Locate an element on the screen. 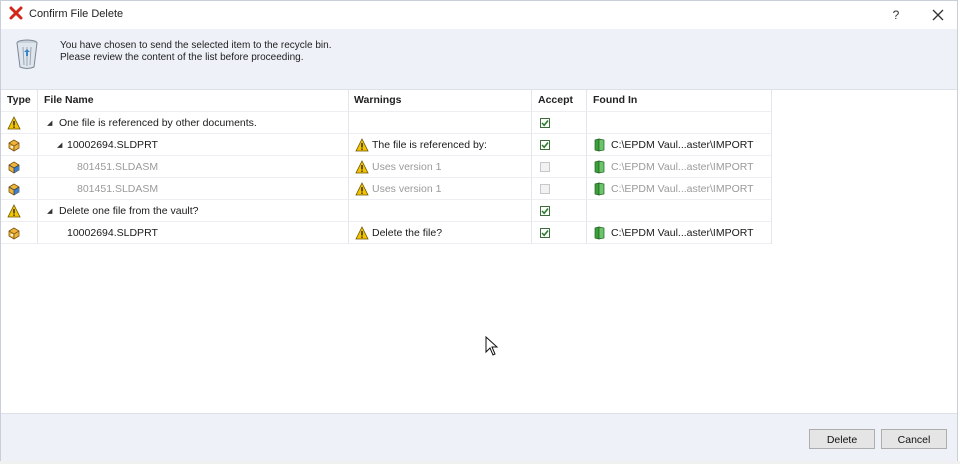 The image size is (960, 464). delete-button: Delete is located at coordinates (842, 439).